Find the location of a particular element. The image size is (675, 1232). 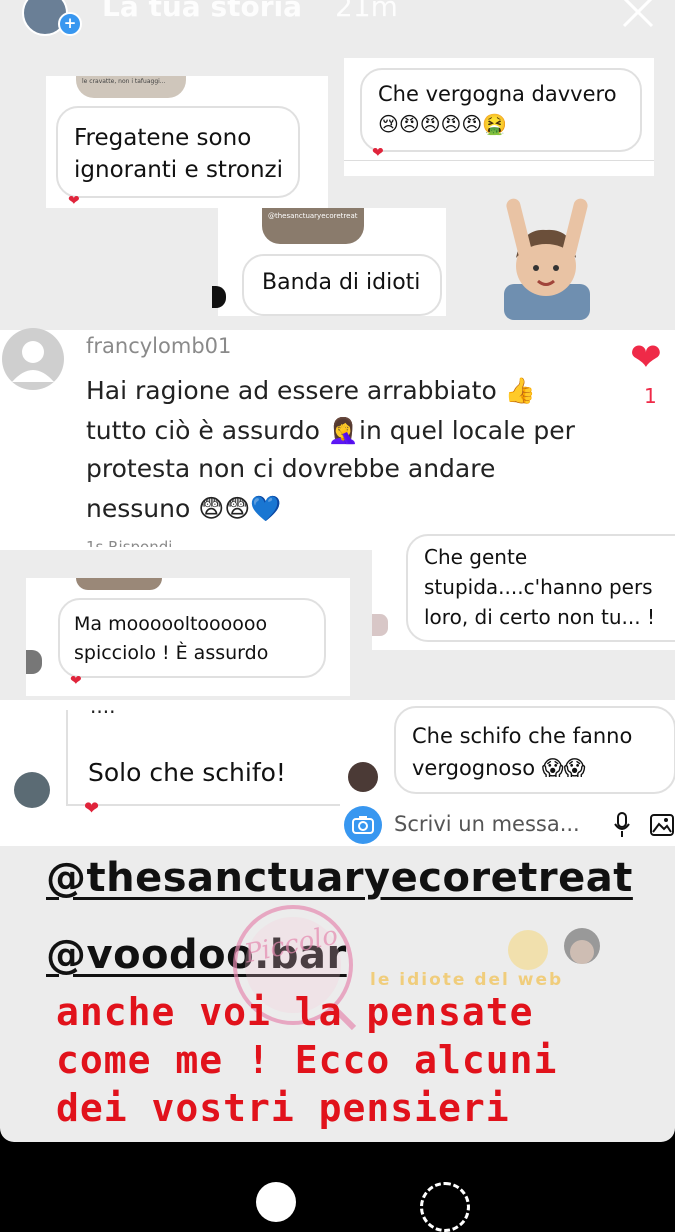

caption-line: anche voi la pensate is located at coordinates (295, 1012).